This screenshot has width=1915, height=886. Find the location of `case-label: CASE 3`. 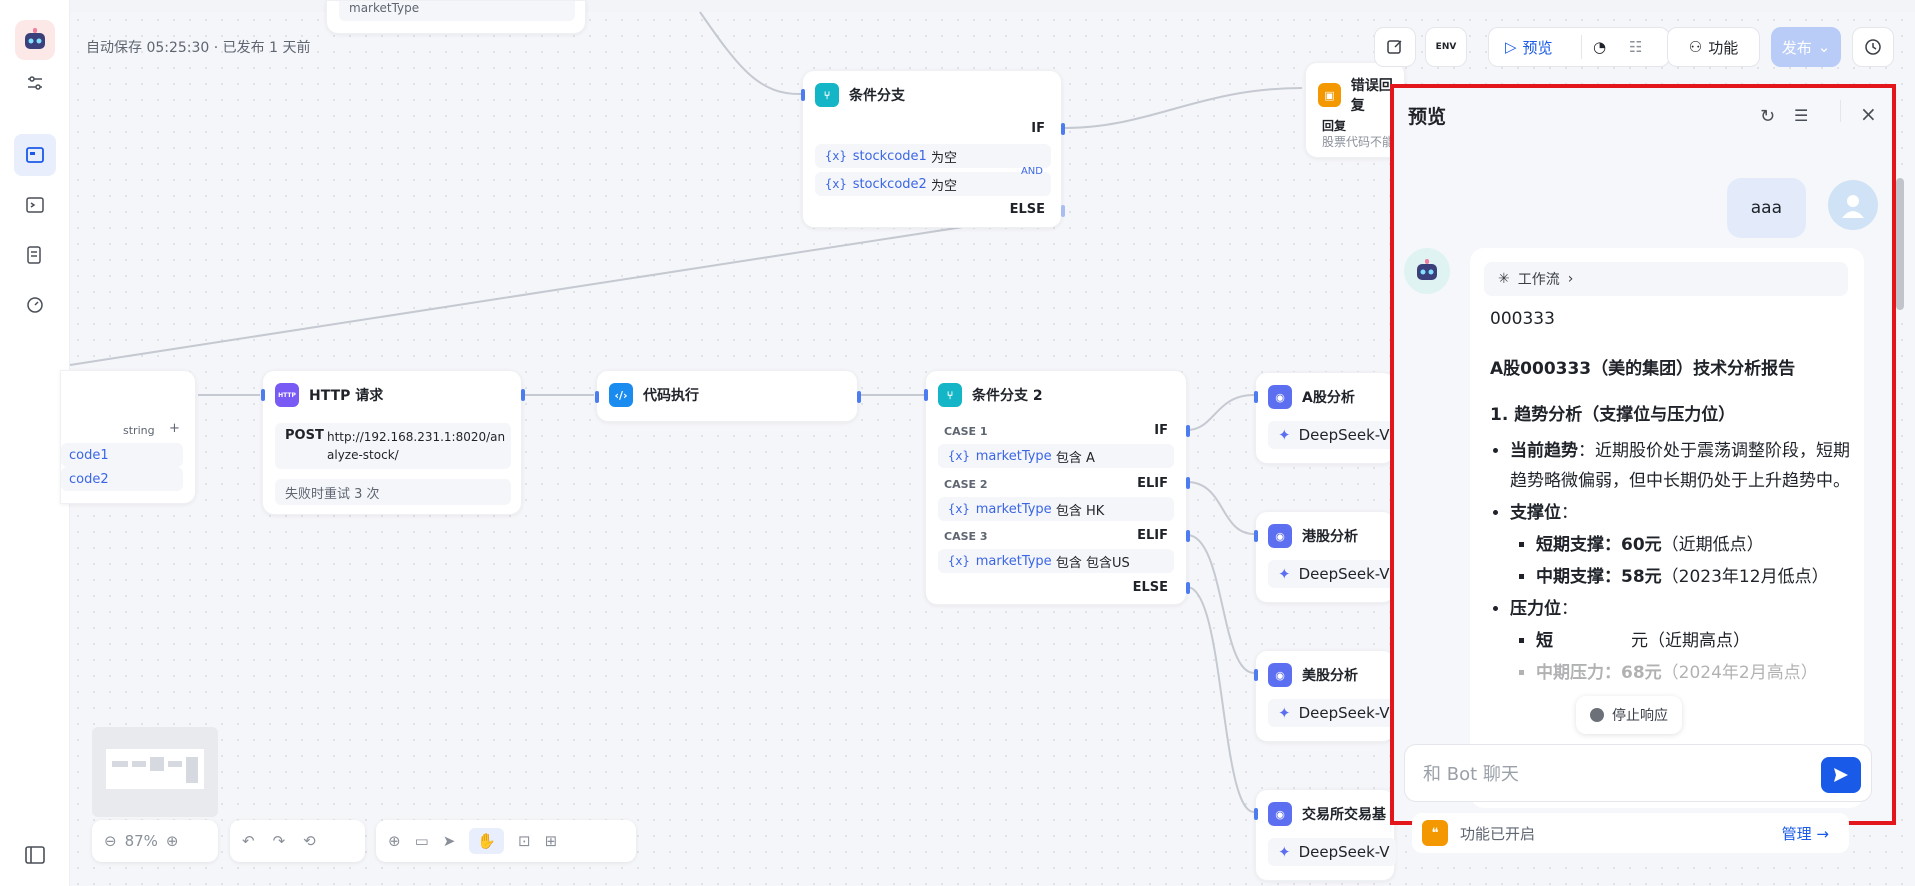

case-label: CASE 3 is located at coordinates (966, 536).